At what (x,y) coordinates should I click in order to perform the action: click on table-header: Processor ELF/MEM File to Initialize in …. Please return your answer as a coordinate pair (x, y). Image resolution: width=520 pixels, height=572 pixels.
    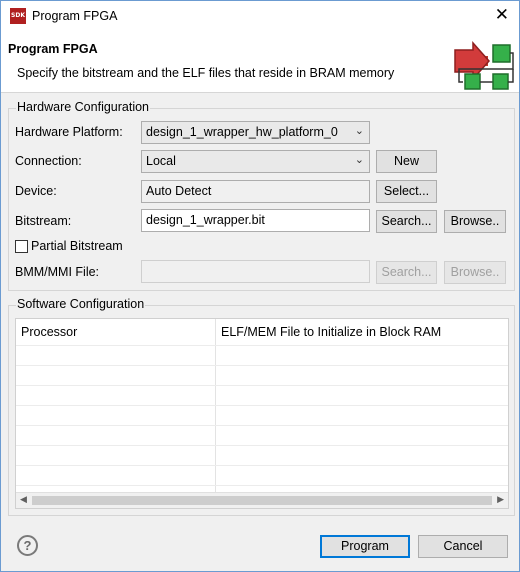
    Looking at the image, I should click on (262, 332).